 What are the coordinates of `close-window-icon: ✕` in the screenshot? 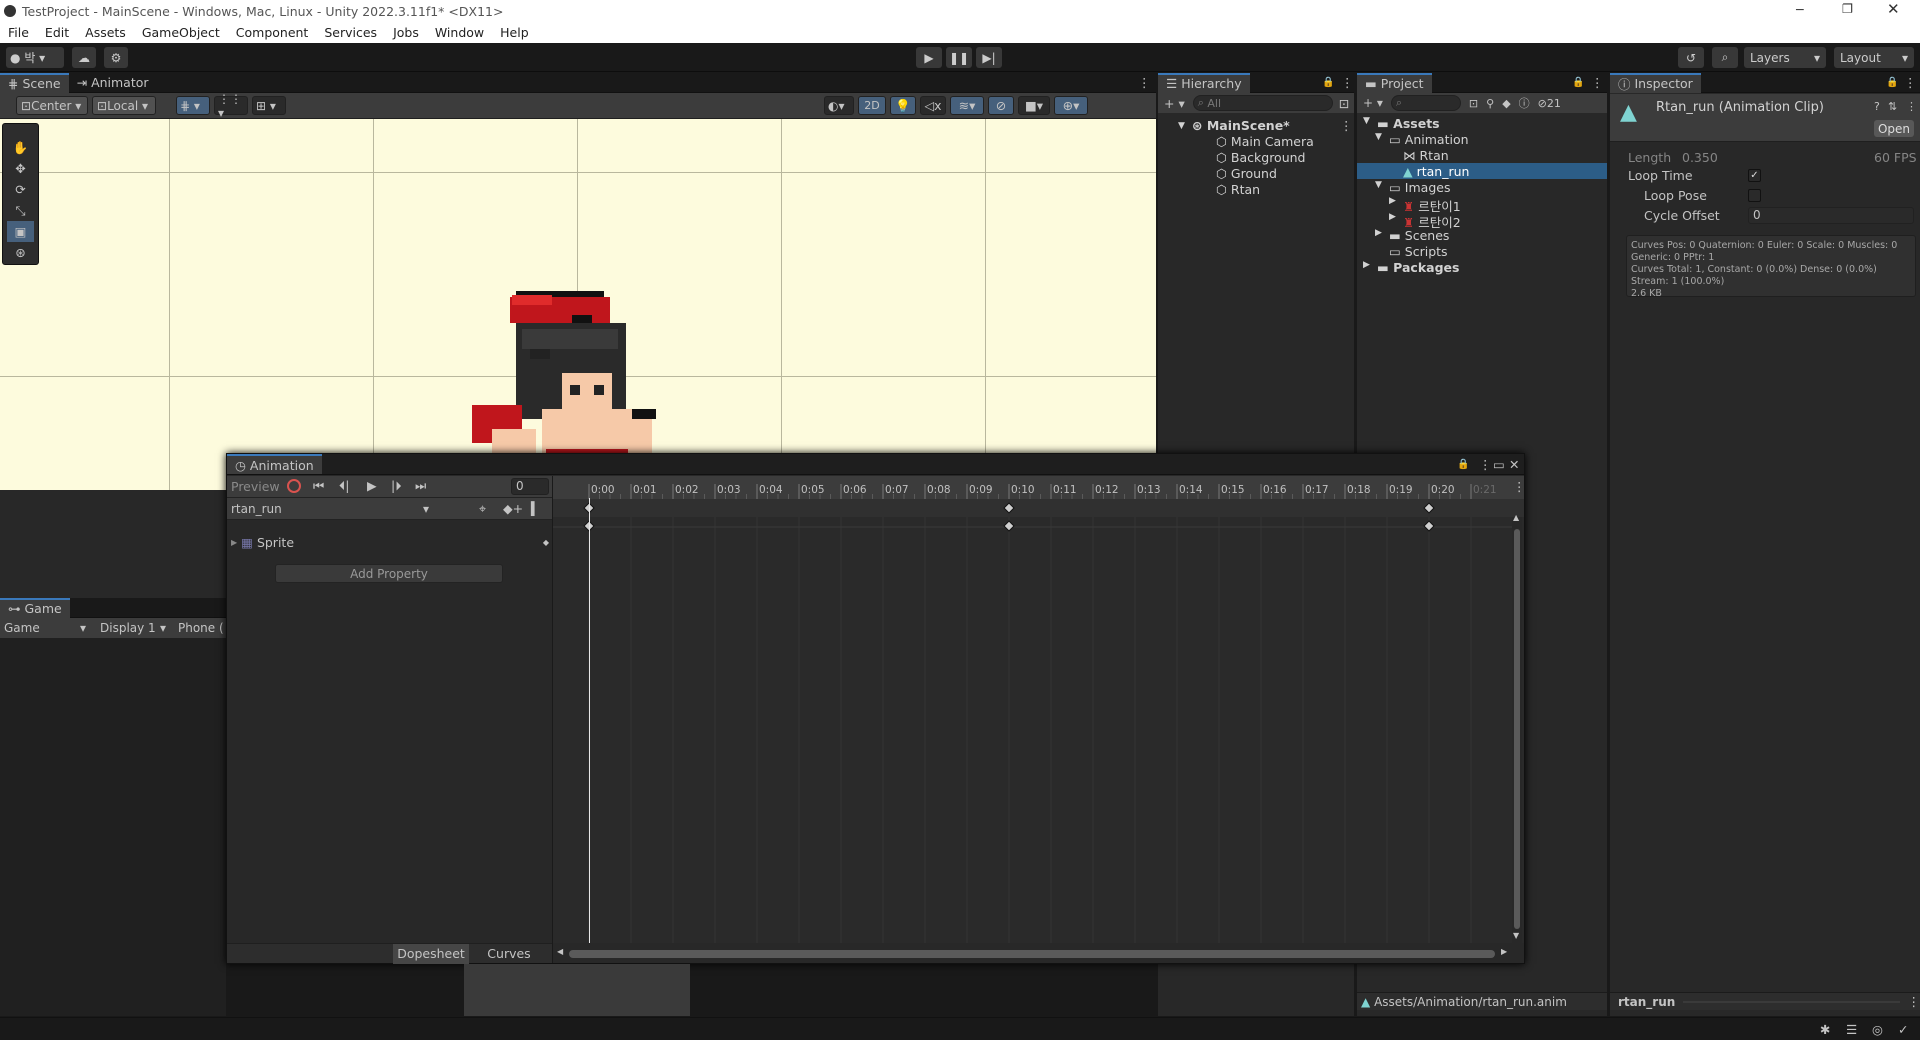 It's located at (1893, 9).